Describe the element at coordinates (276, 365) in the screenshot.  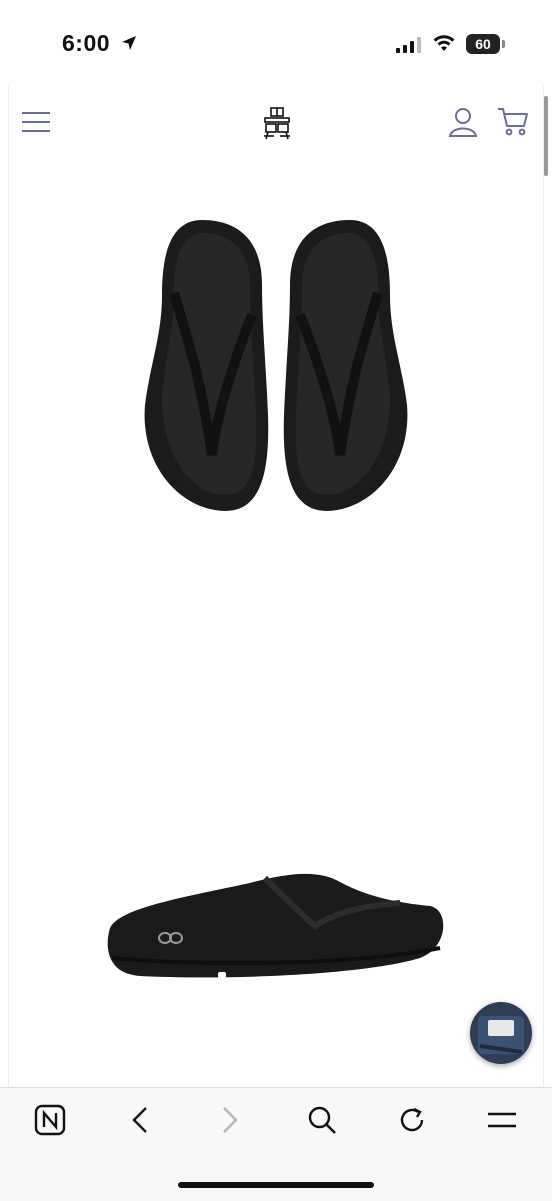
I see `black-flip-flop-top-view` at that location.